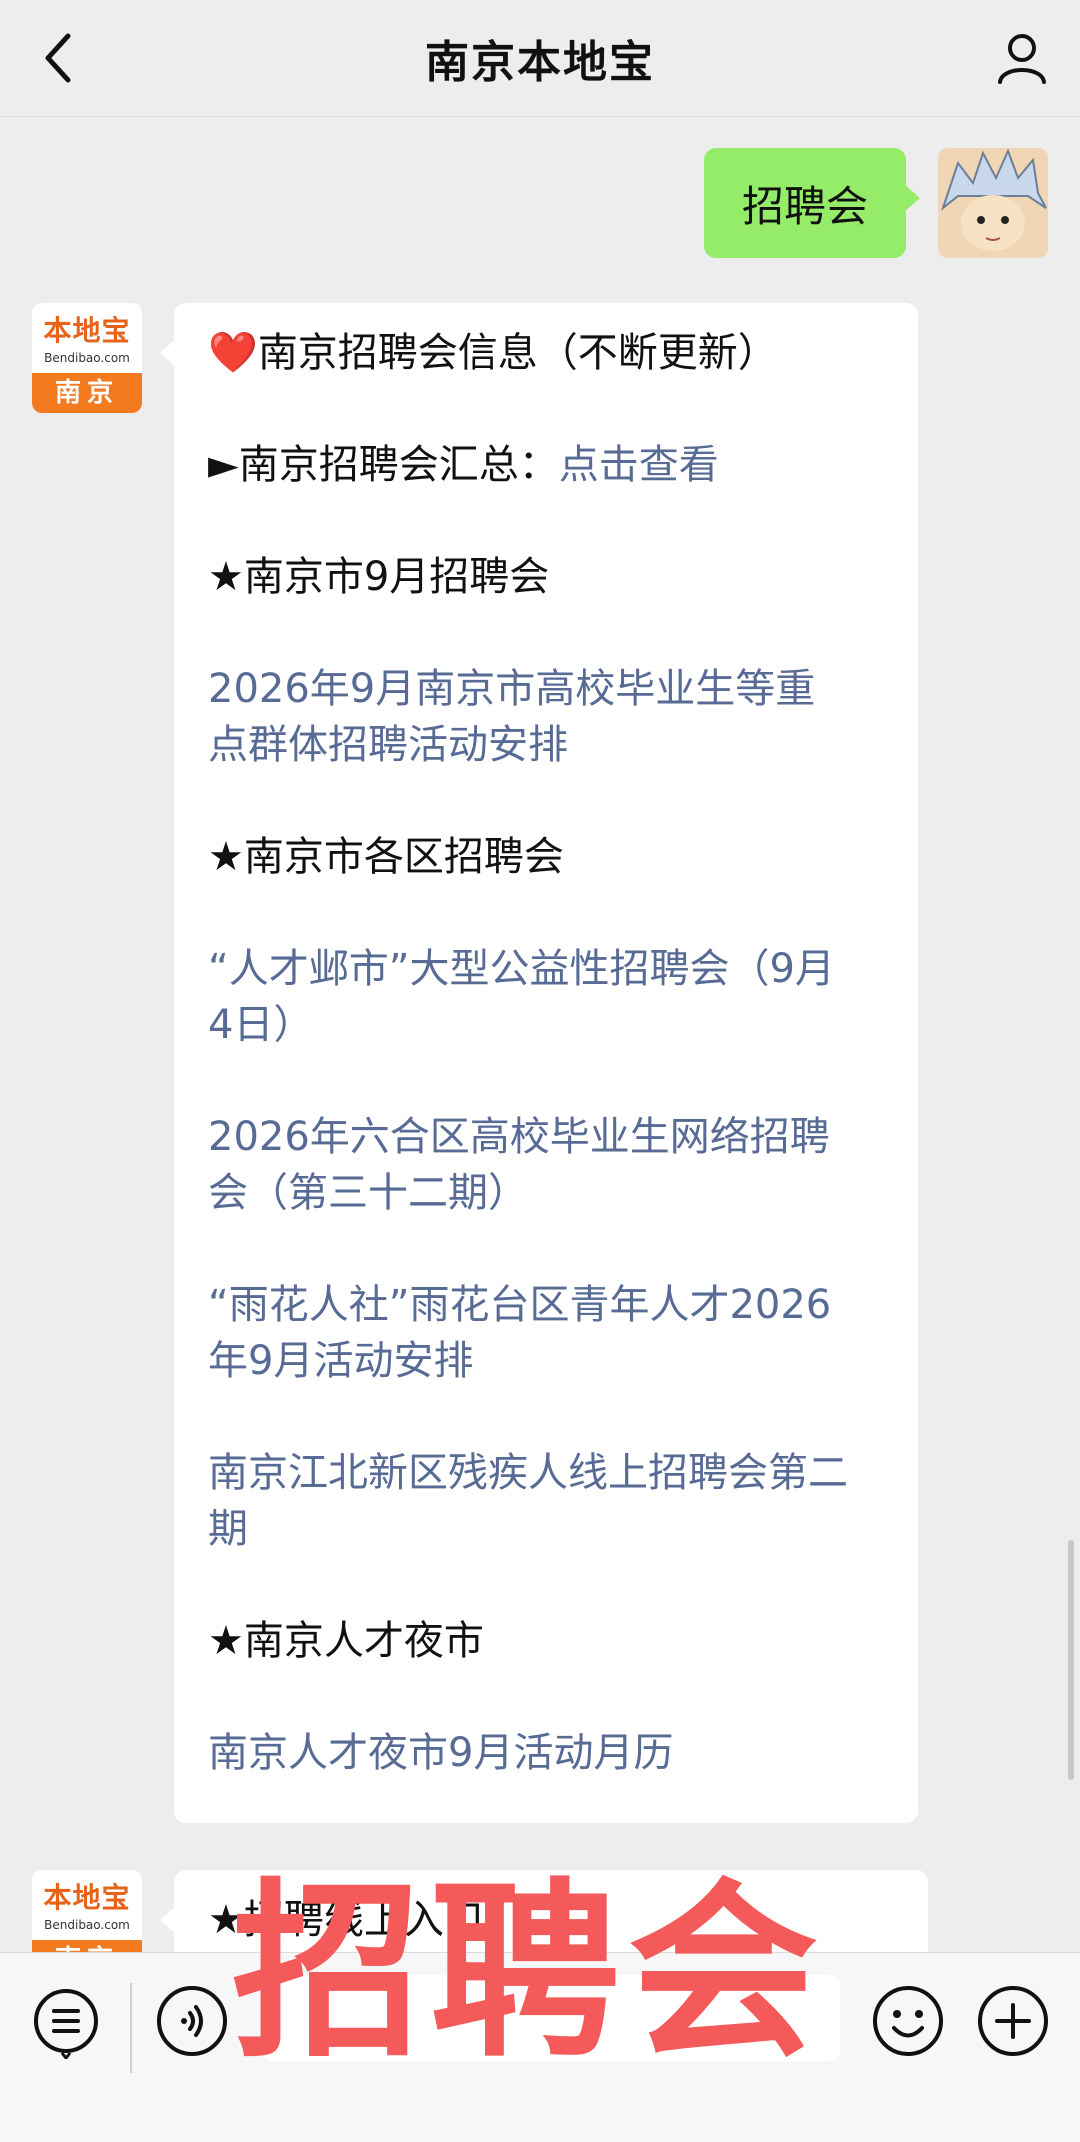  Describe the element at coordinates (528, 1501) in the screenshot. I see `link-jiangbei-fair: 南京江北新区残疾人线上招聘会第二期` at that location.